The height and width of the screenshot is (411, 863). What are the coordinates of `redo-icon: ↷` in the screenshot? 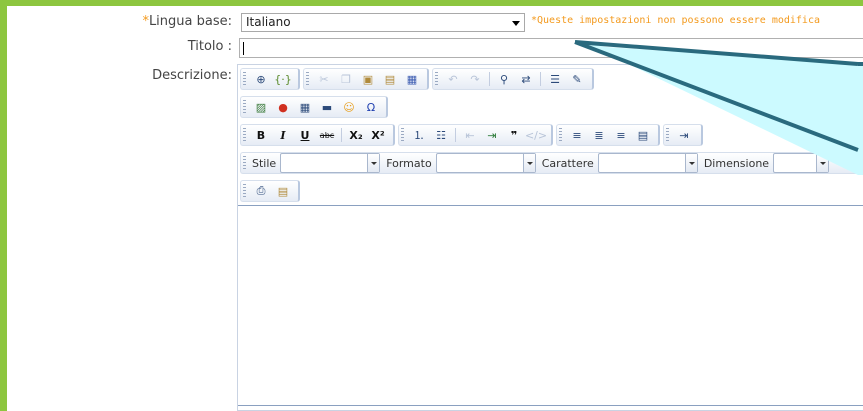 It's located at (475, 79).